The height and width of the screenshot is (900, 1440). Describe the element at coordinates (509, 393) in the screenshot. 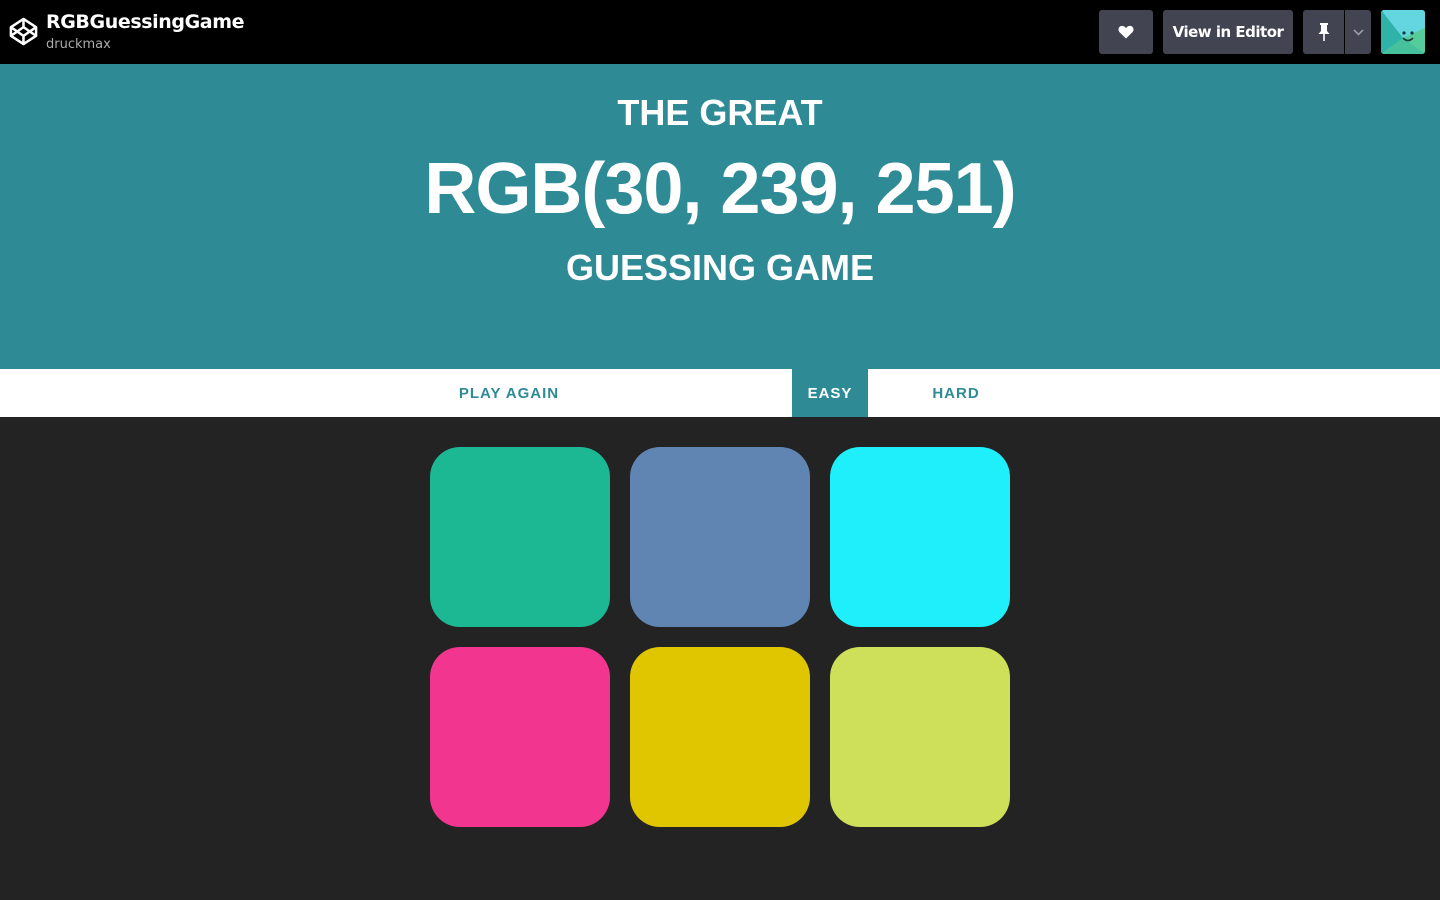

I see `play-again-button: PLAY AGAIN` at that location.